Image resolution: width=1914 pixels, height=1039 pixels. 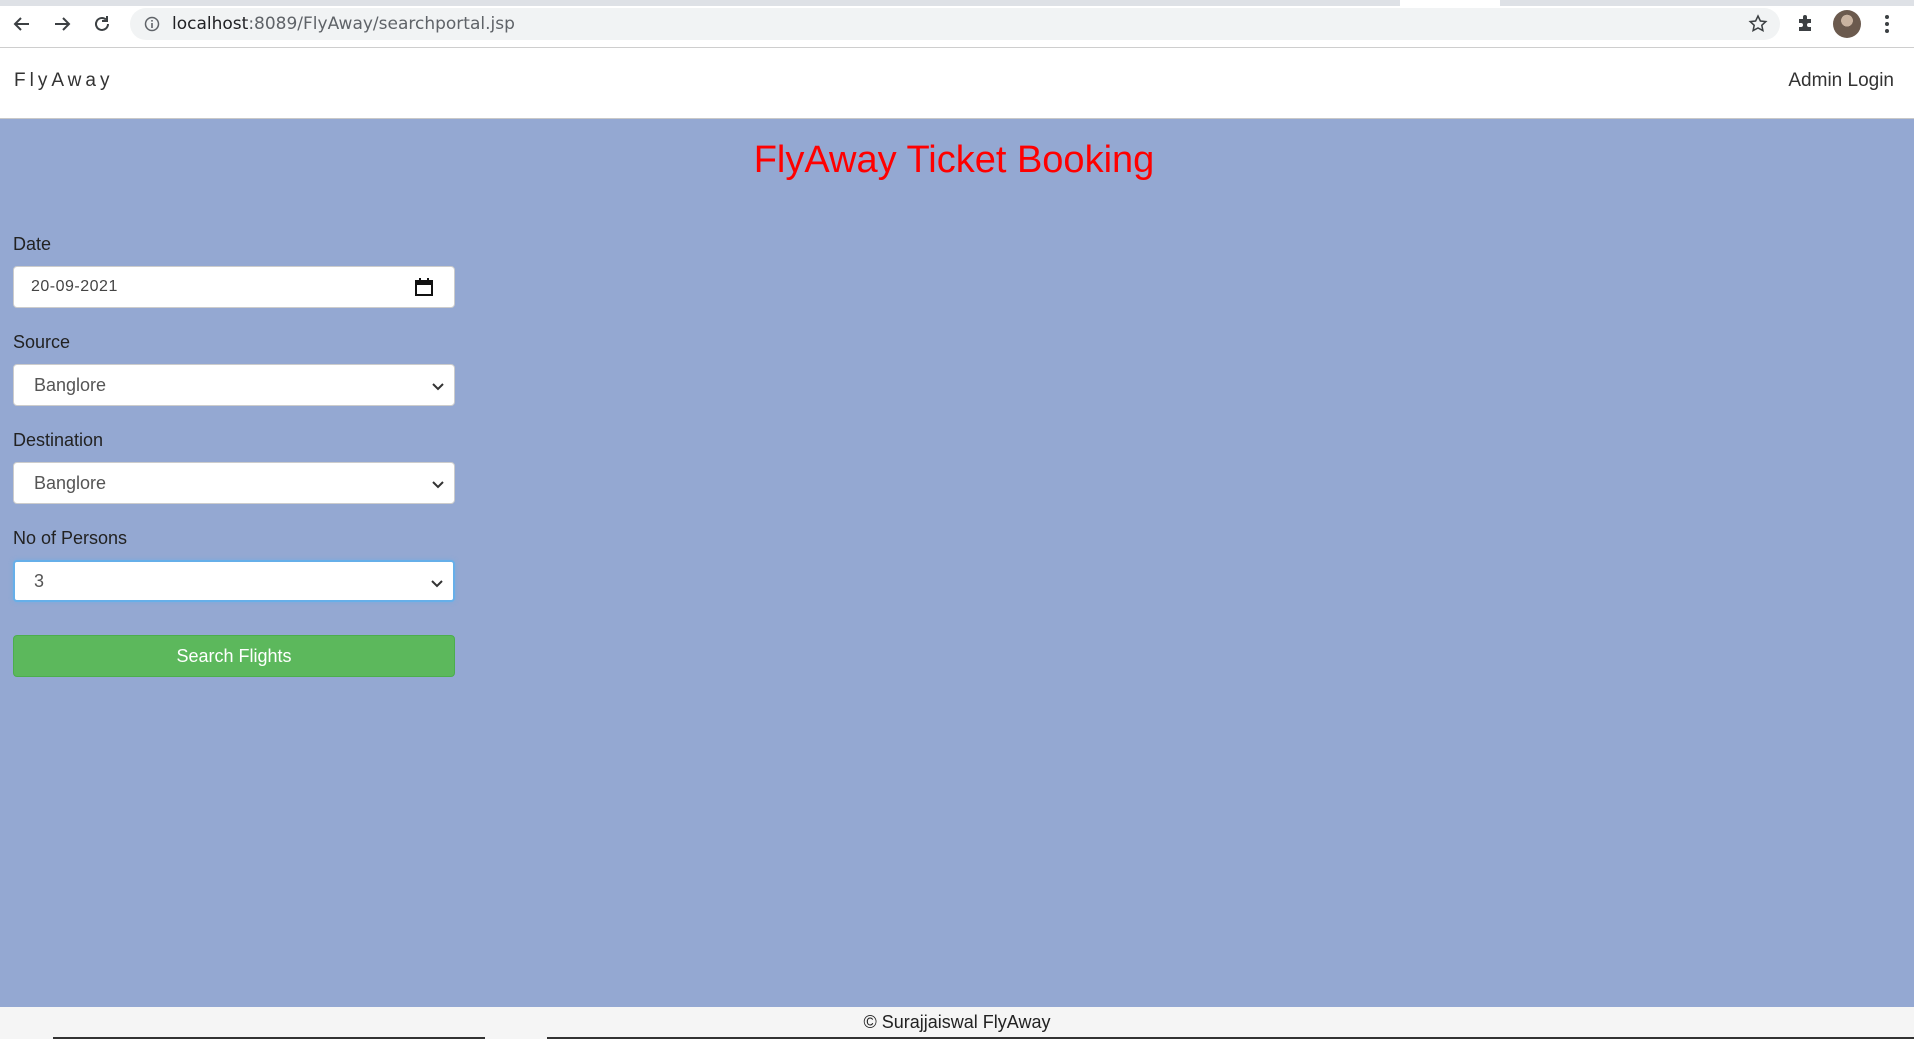 What do you see at coordinates (1450, 3) in the screenshot?
I see `tab-highlight` at bounding box center [1450, 3].